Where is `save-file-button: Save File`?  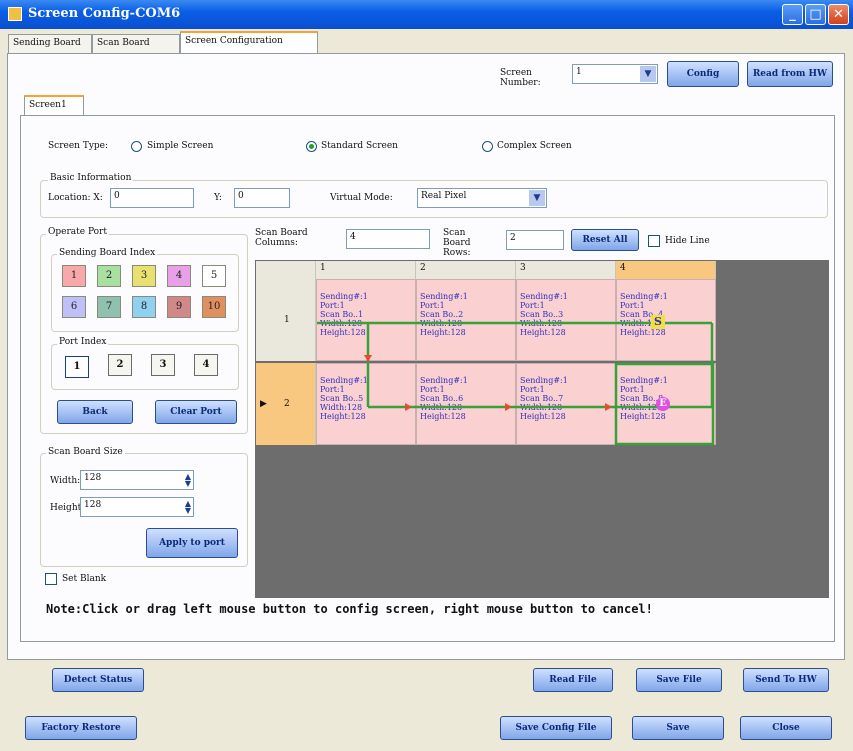 save-file-button: Save File is located at coordinates (679, 680).